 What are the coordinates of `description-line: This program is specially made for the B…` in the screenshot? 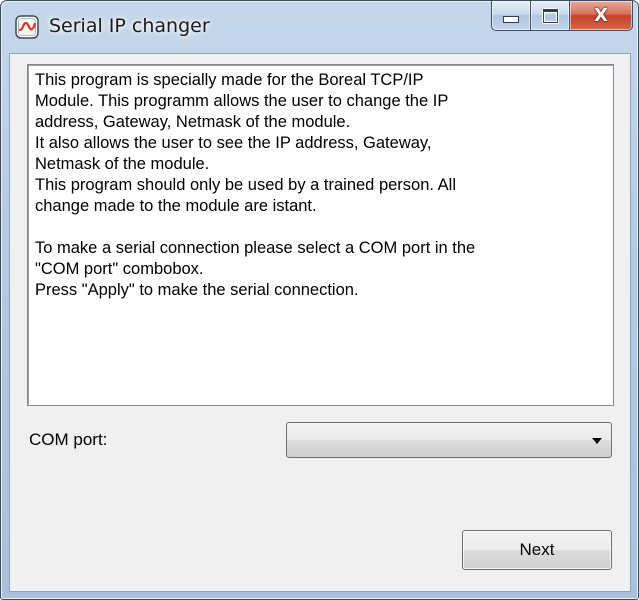 It's located at (229, 80).